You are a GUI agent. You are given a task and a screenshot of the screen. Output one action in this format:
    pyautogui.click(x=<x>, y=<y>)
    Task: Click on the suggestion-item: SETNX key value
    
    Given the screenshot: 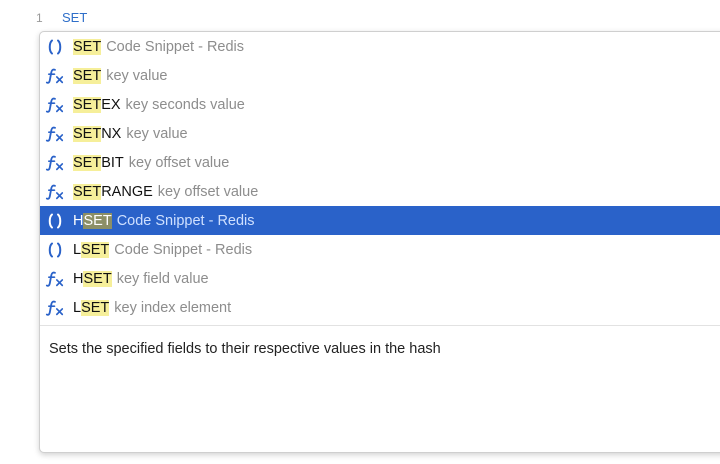 What is the action you would take?
    pyautogui.click(x=380, y=133)
    